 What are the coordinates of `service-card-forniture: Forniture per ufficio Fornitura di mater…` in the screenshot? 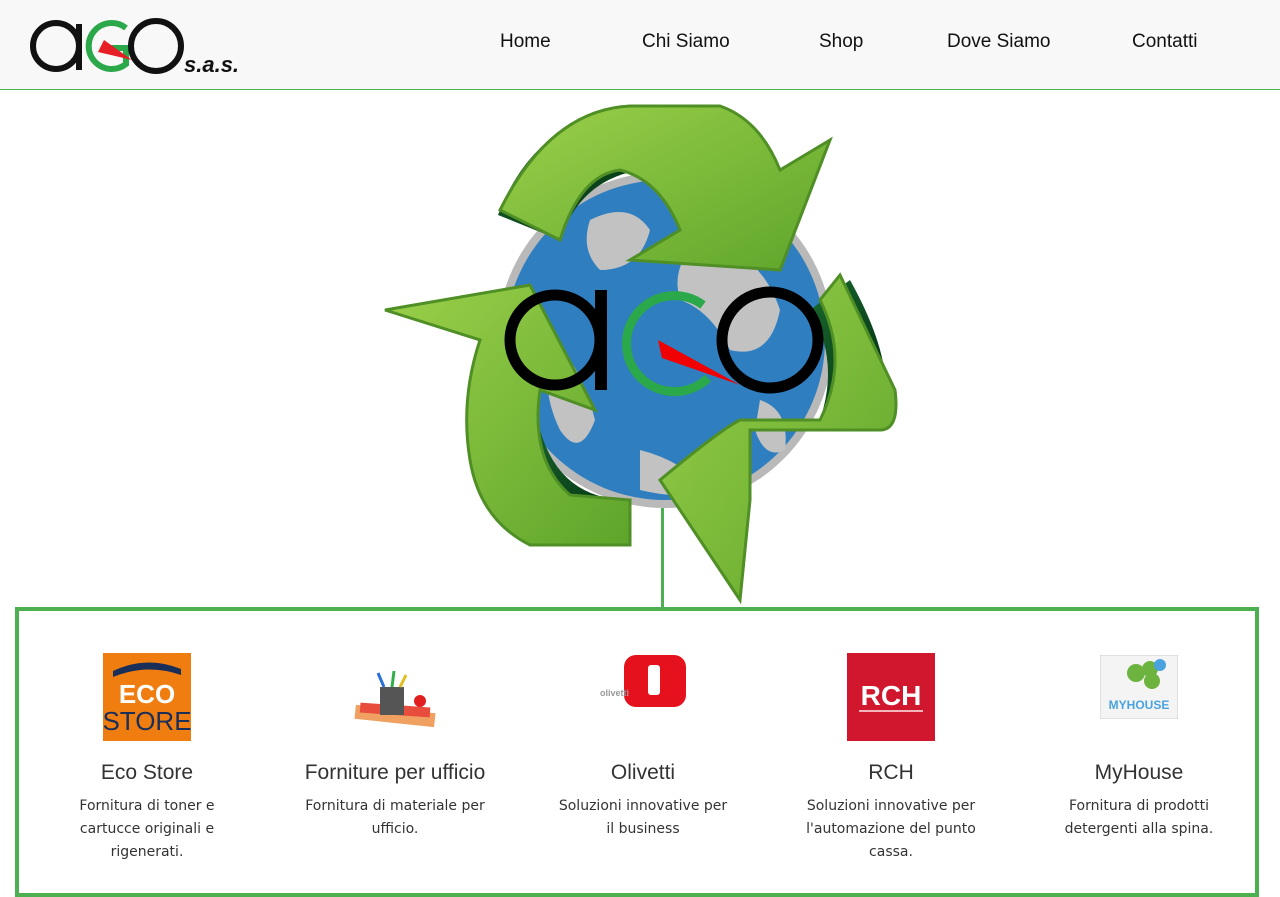 It's located at (395, 747).